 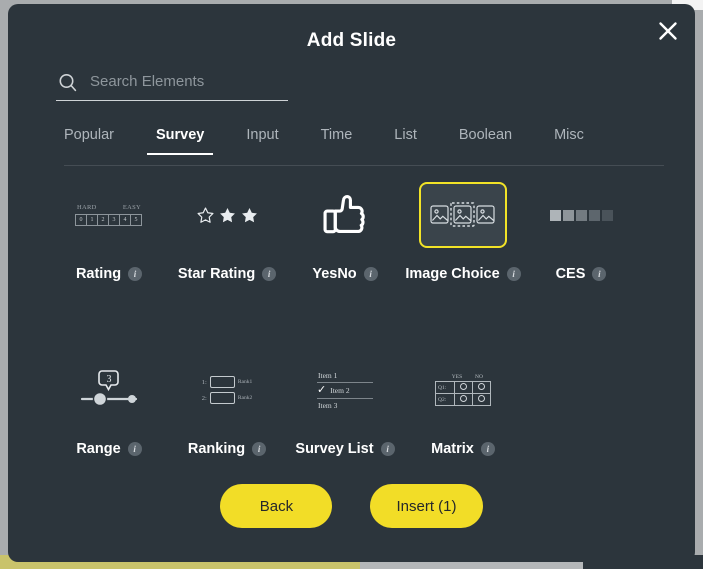 What do you see at coordinates (89, 141) in the screenshot?
I see `tab-popular: Popular` at bounding box center [89, 141].